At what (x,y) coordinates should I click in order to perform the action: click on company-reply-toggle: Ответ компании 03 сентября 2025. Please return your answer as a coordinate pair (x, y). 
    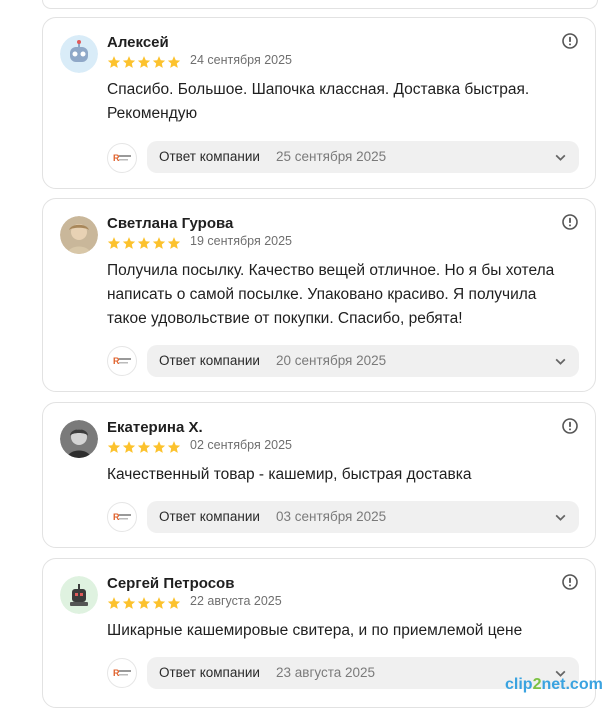
    Looking at the image, I should click on (363, 517).